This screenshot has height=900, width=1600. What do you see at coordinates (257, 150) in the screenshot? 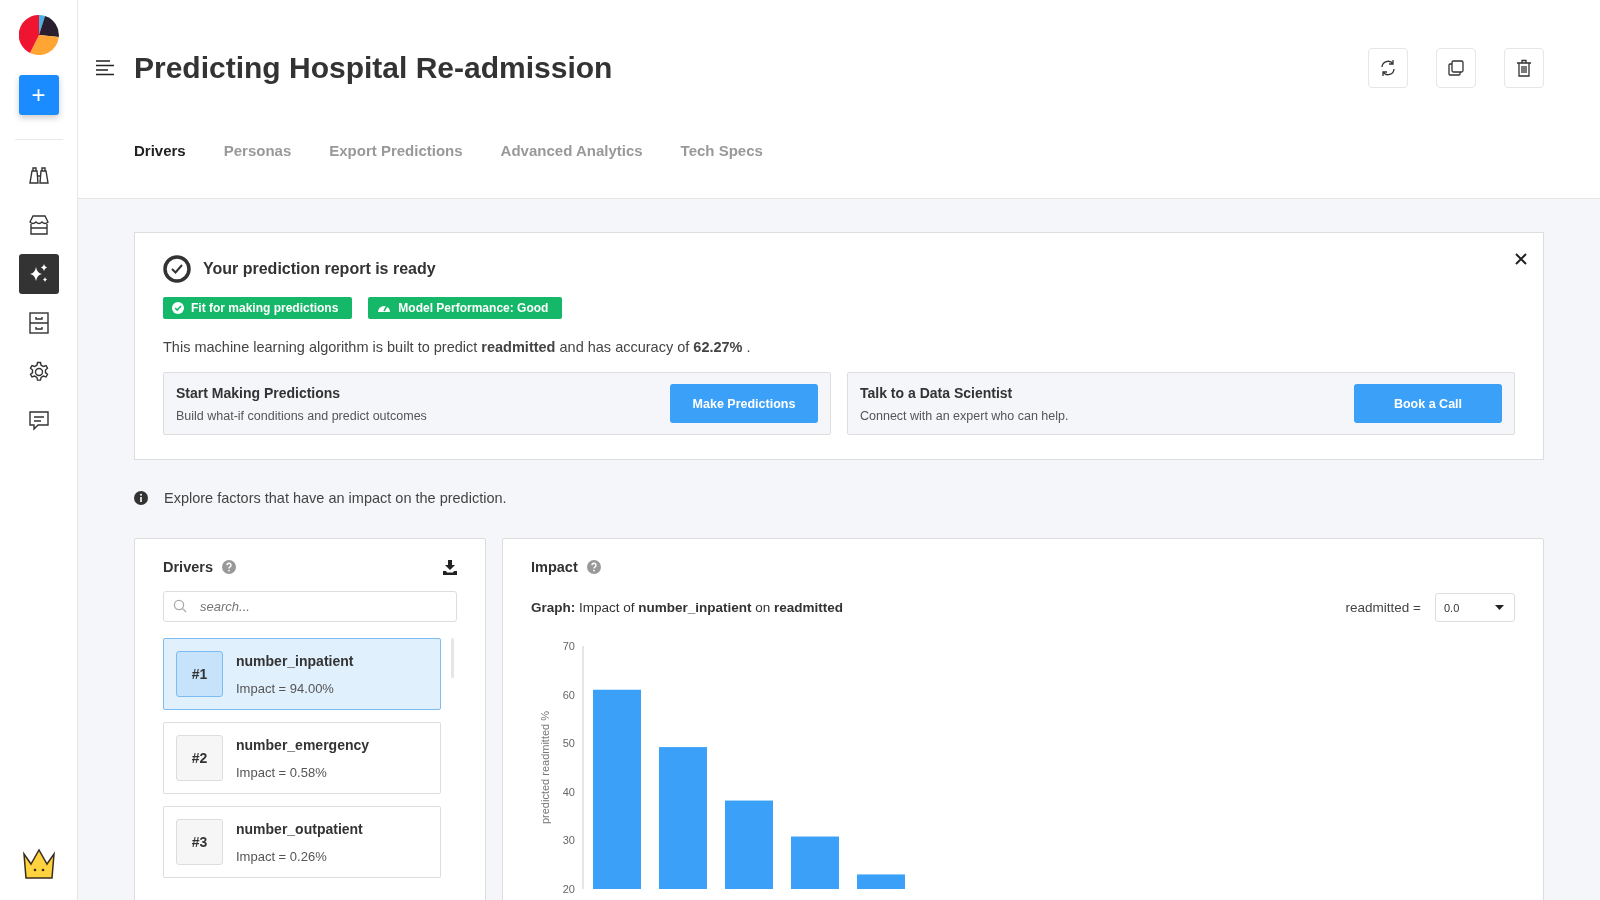
I see `tab: Personas` at bounding box center [257, 150].